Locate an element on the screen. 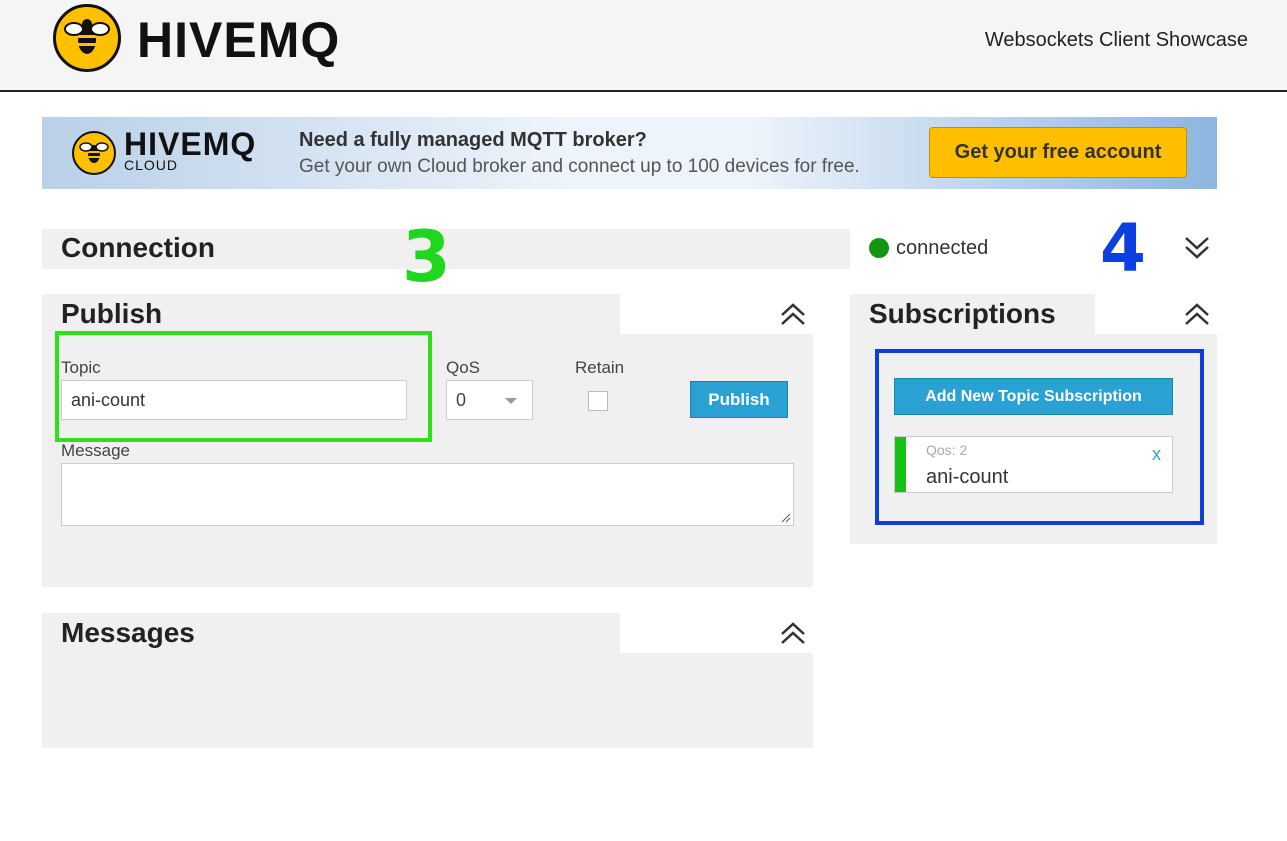 This screenshot has width=1287, height=841. unsubscribe-close-icon: x is located at coordinates (1156, 454).